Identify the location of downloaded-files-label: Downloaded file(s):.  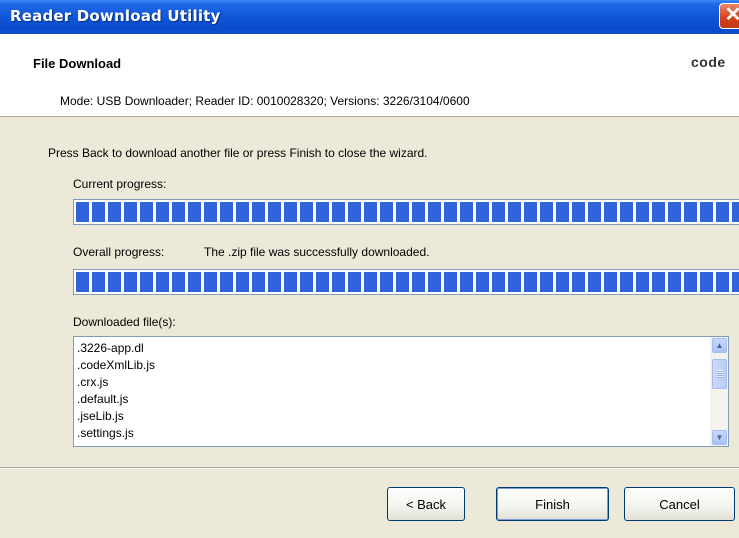
(124, 322).